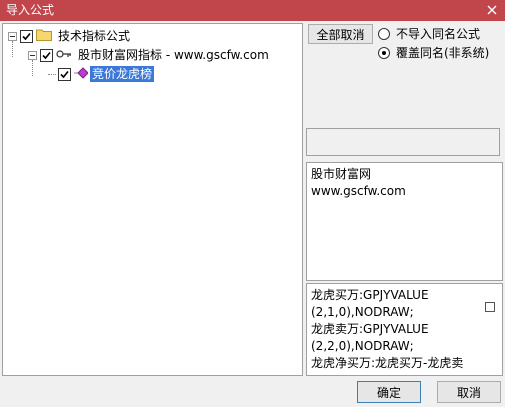  Describe the element at coordinates (384, 33) in the screenshot. I see `radio-skip-icon` at that location.